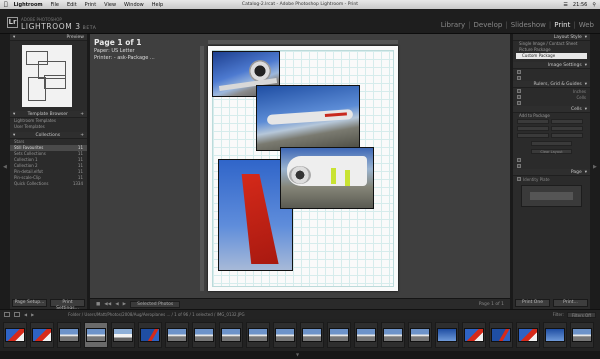  I want to click on right-panel-toggle: ▶, so click(595, 171).